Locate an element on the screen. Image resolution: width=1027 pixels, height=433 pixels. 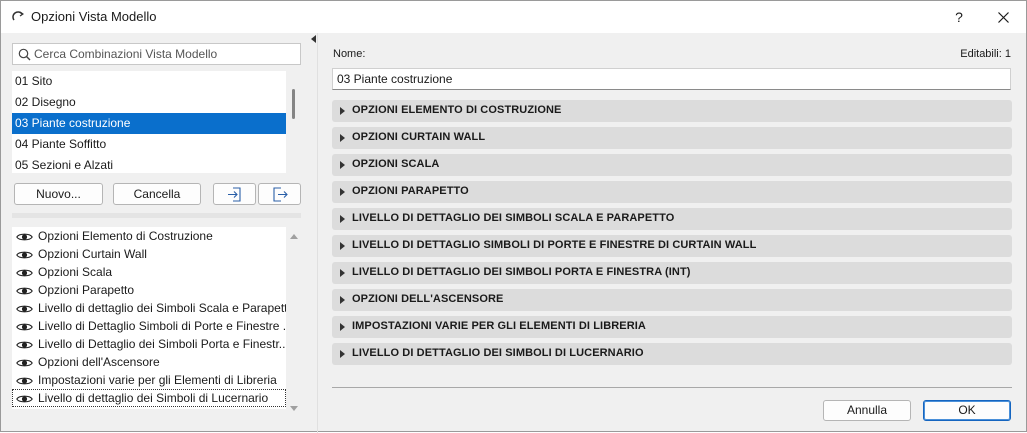
import-button is located at coordinates (234, 194).